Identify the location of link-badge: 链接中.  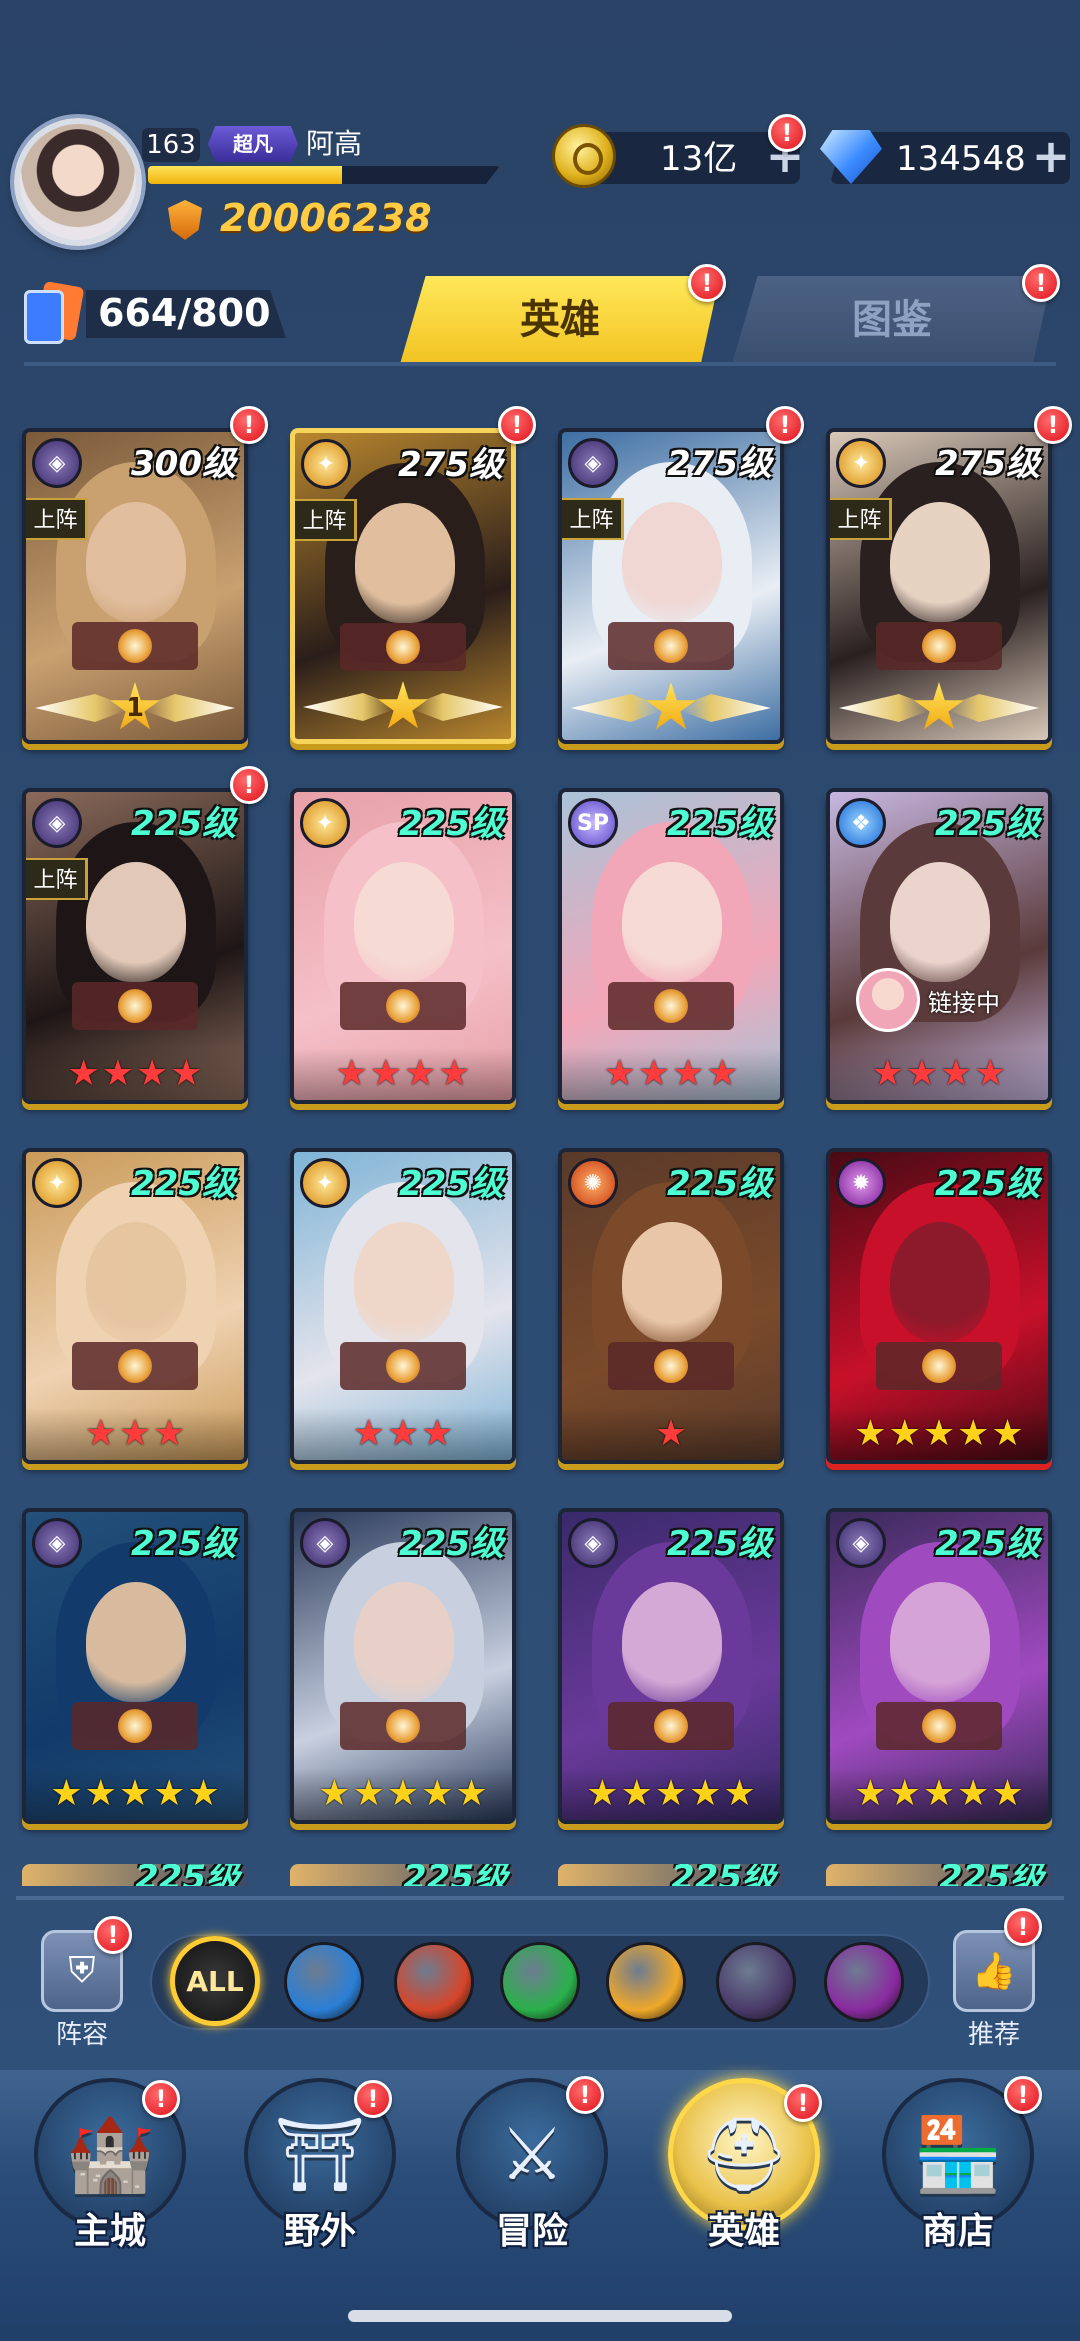
(928, 1000).